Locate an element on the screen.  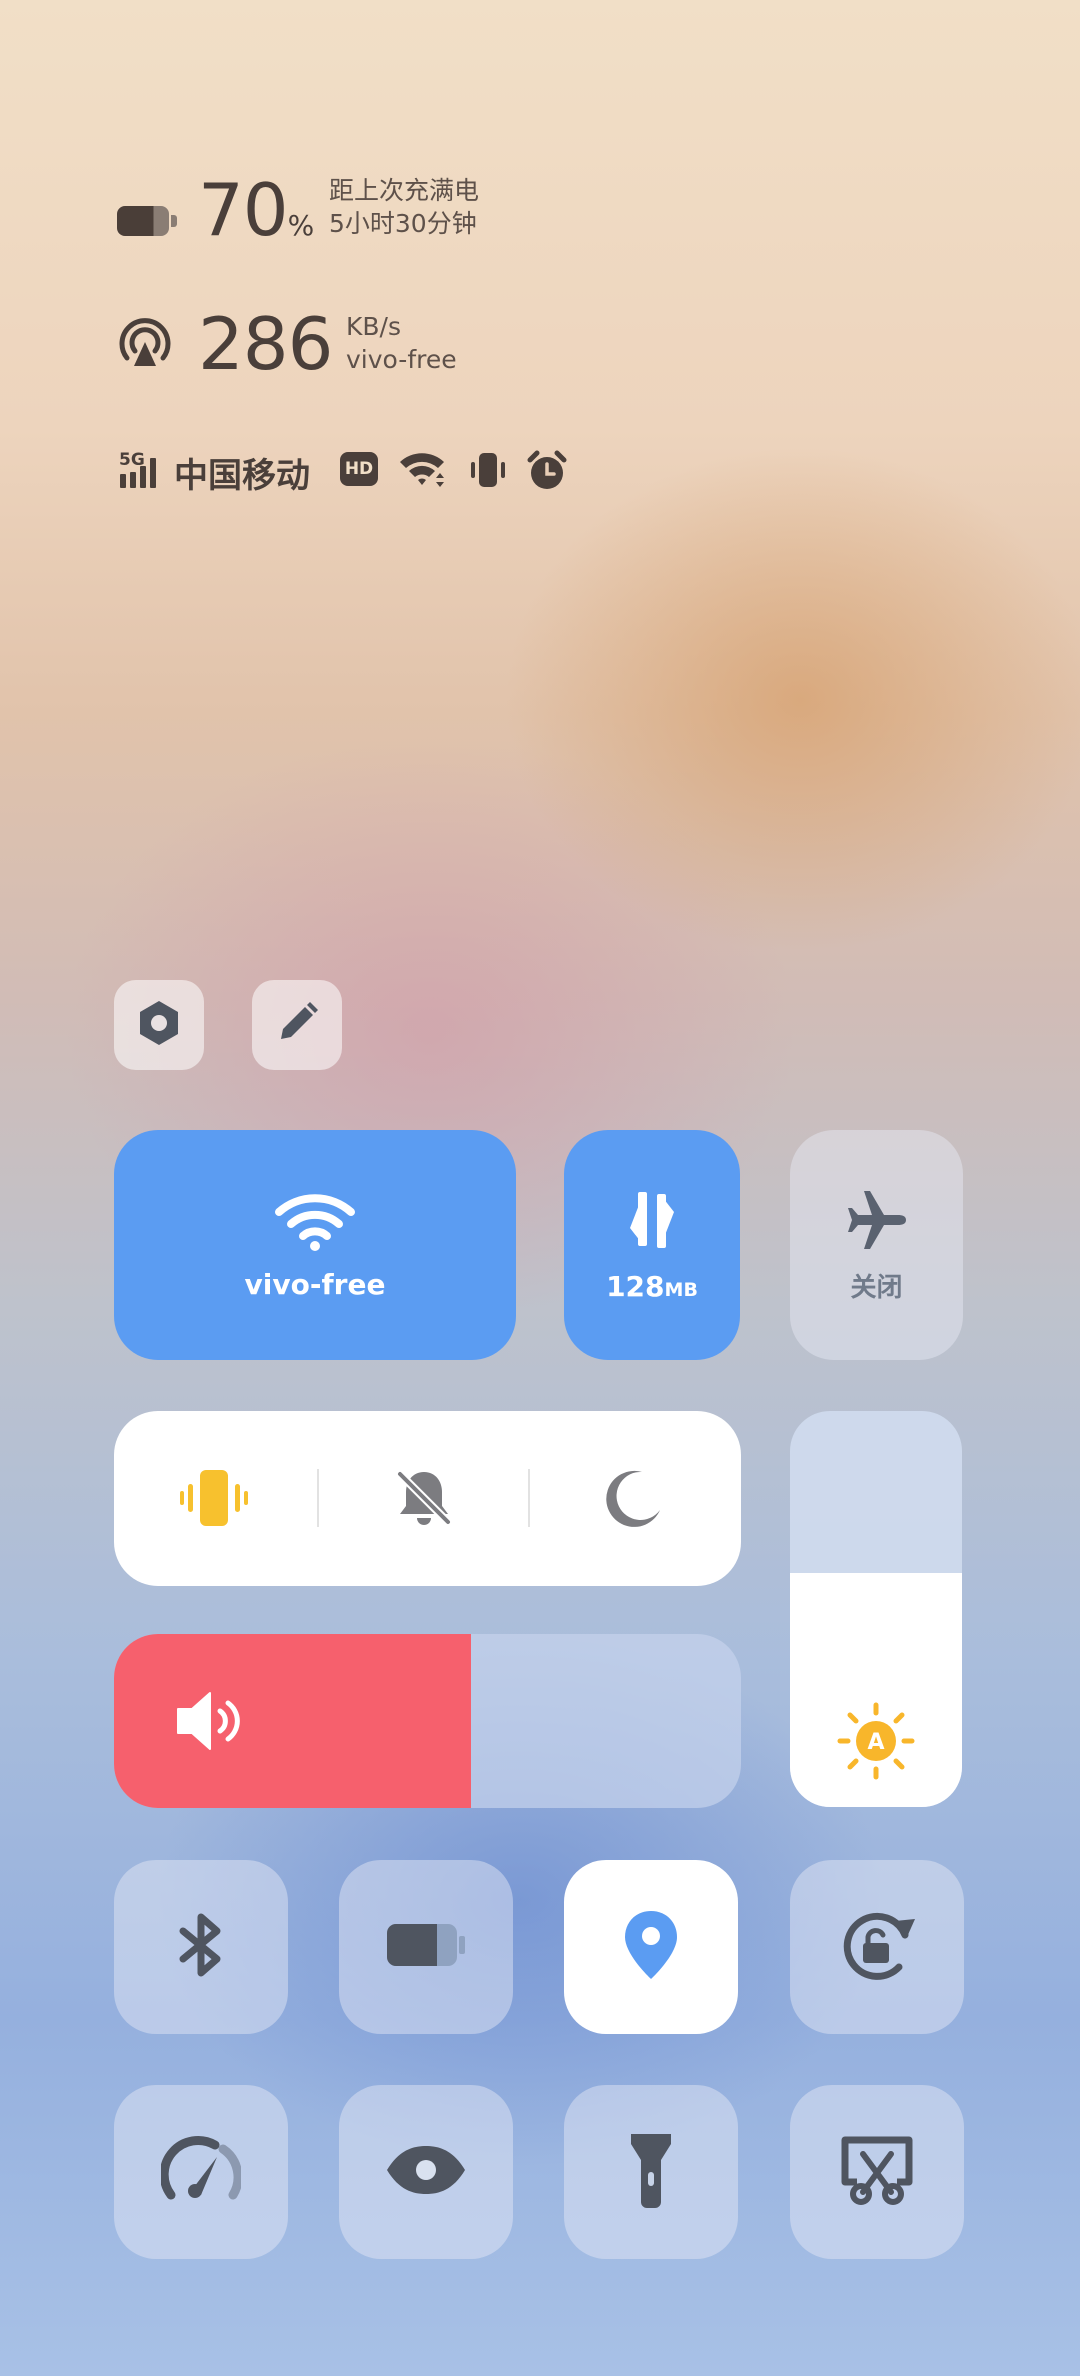
airplane-mode-label: 关闭 is located at coordinates (876, 1287).